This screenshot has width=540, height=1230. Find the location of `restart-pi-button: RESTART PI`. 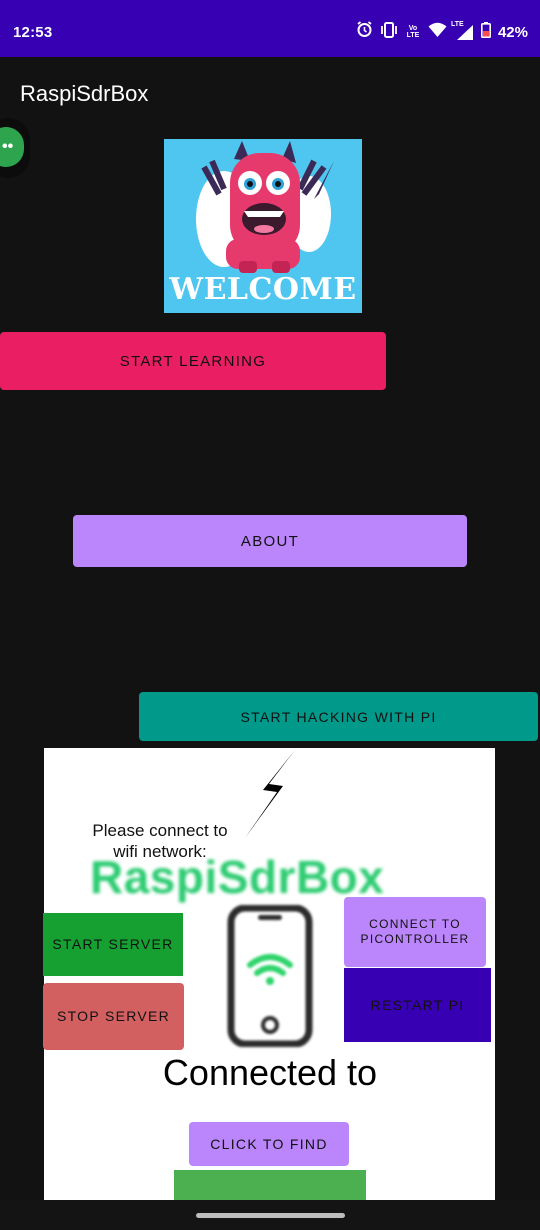

restart-pi-button: RESTART PI is located at coordinates (417, 1005).